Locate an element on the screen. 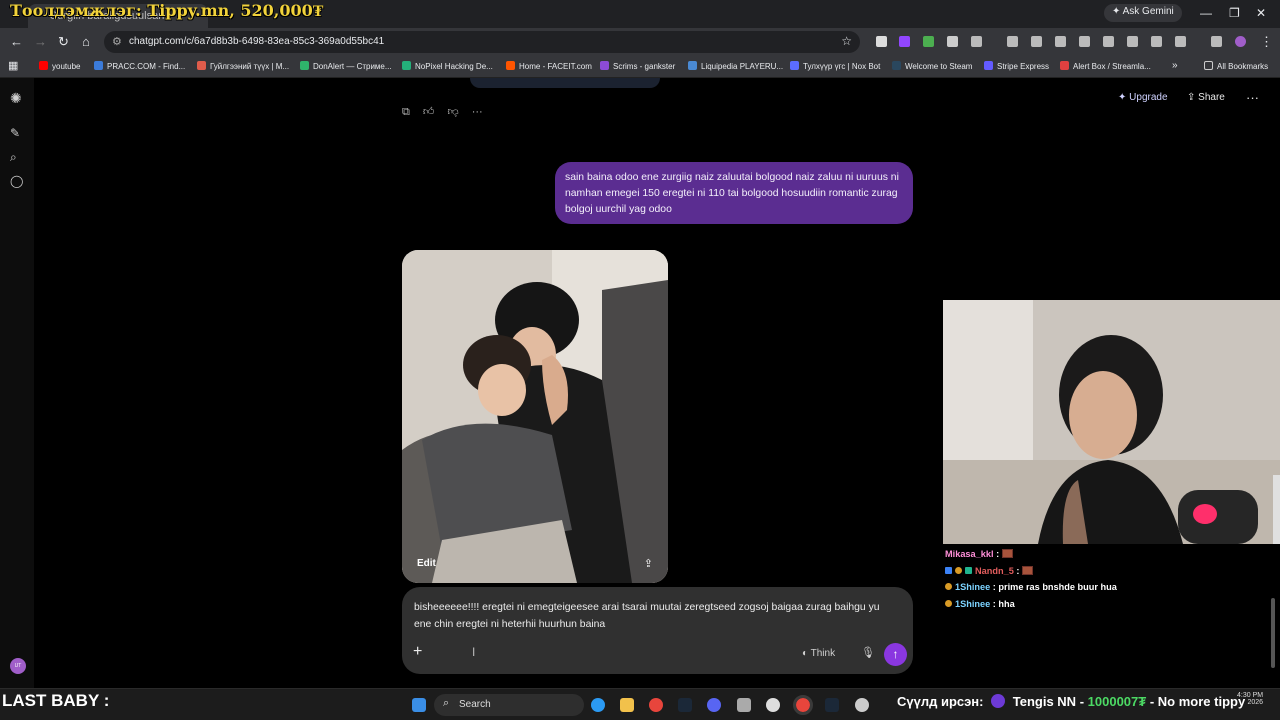 The image size is (1280, 720). send-button: ↑ is located at coordinates (895, 654).